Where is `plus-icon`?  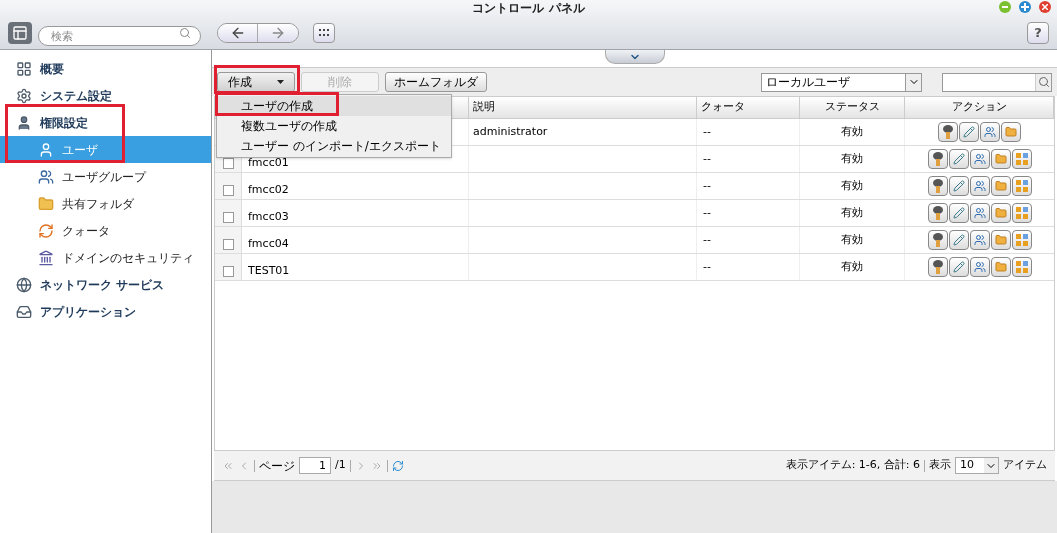
plus-icon is located at coordinates (1025, 7).